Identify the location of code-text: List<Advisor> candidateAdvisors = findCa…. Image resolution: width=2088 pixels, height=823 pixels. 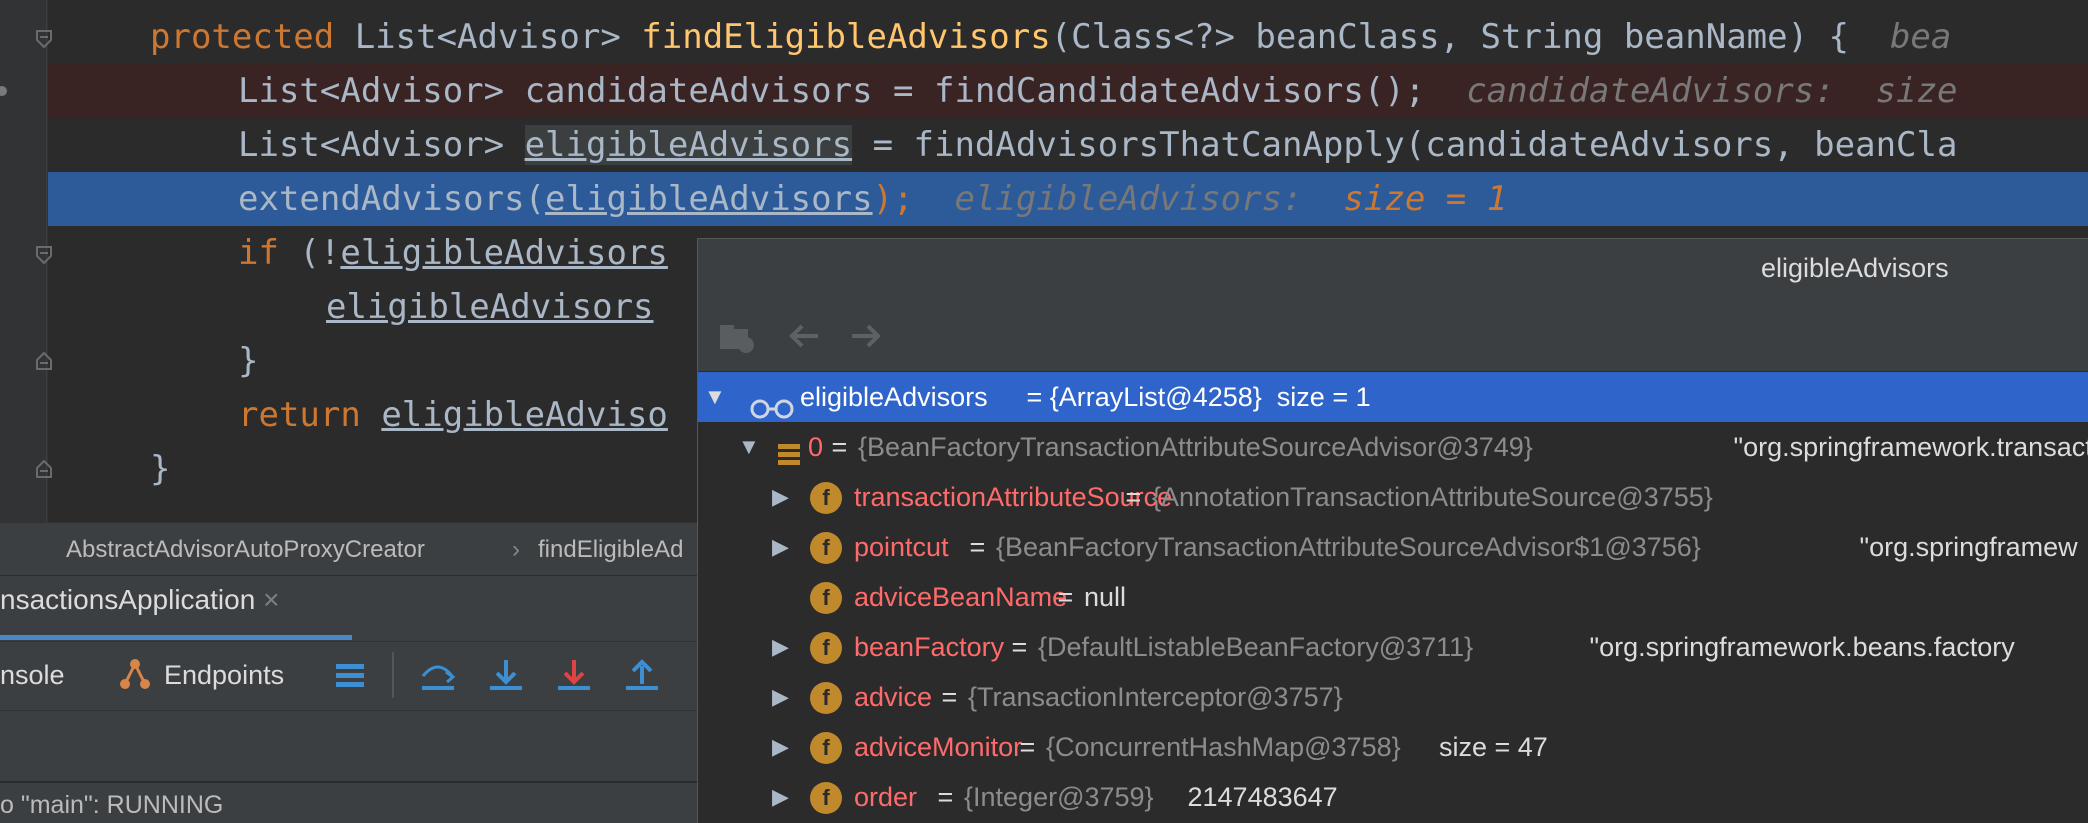
(832, 91).